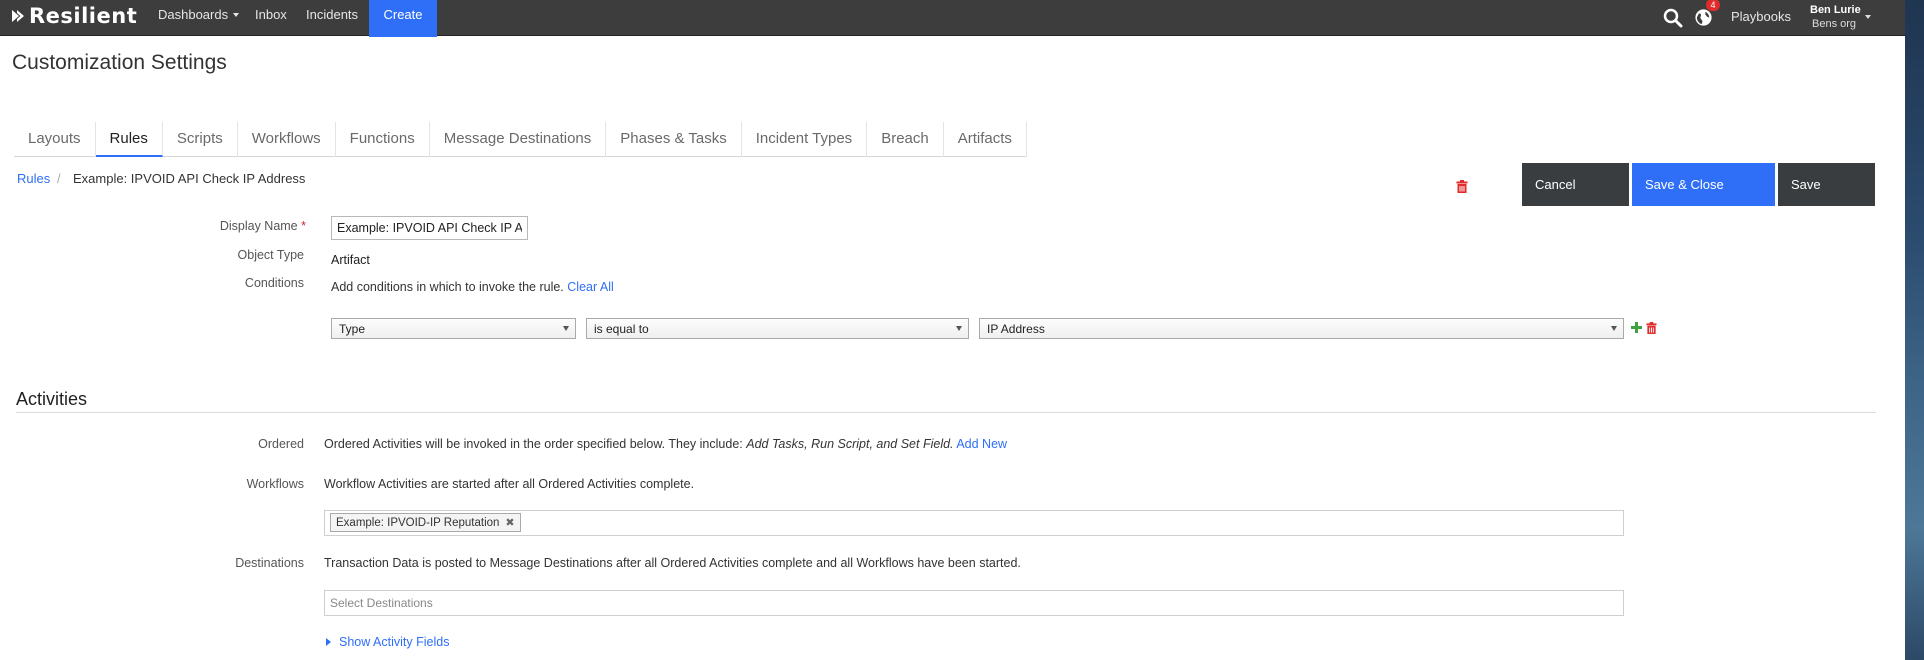 The image size is (1924, 660). Describe the element at coordinates (1835, 10) in the screenshot. I see `user-name: Ben Lurie` at that location.